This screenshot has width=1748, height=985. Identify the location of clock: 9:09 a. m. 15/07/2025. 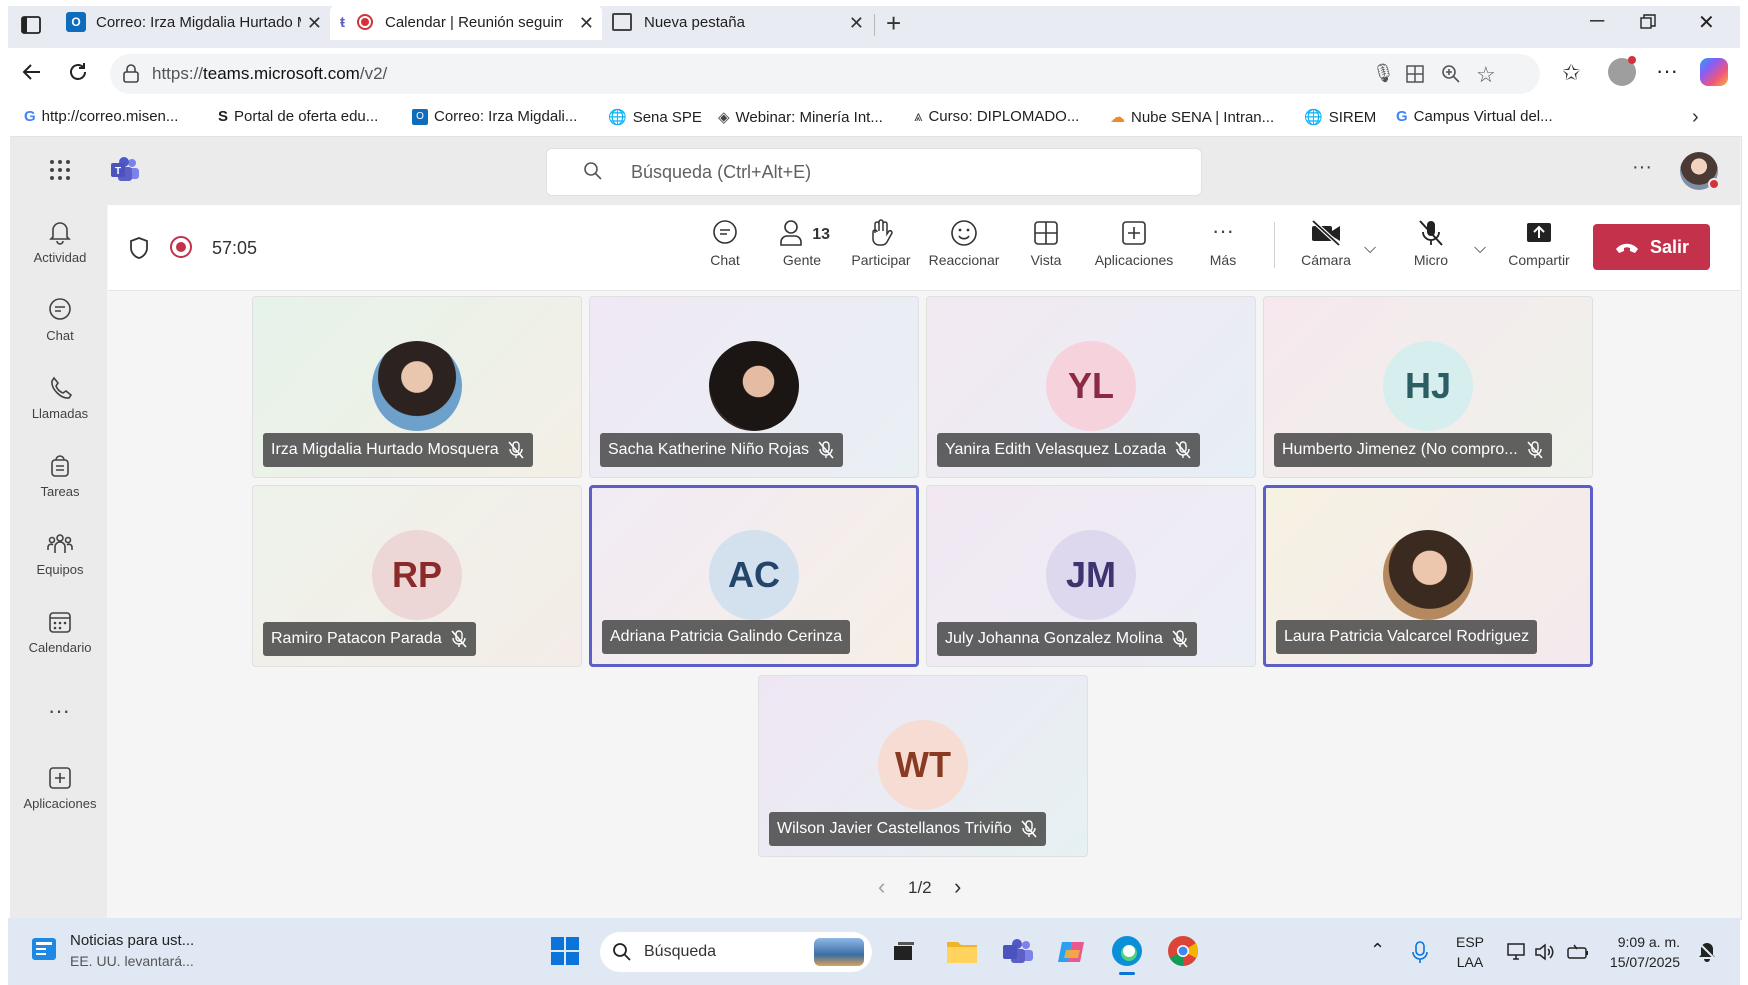
(1638, 952).